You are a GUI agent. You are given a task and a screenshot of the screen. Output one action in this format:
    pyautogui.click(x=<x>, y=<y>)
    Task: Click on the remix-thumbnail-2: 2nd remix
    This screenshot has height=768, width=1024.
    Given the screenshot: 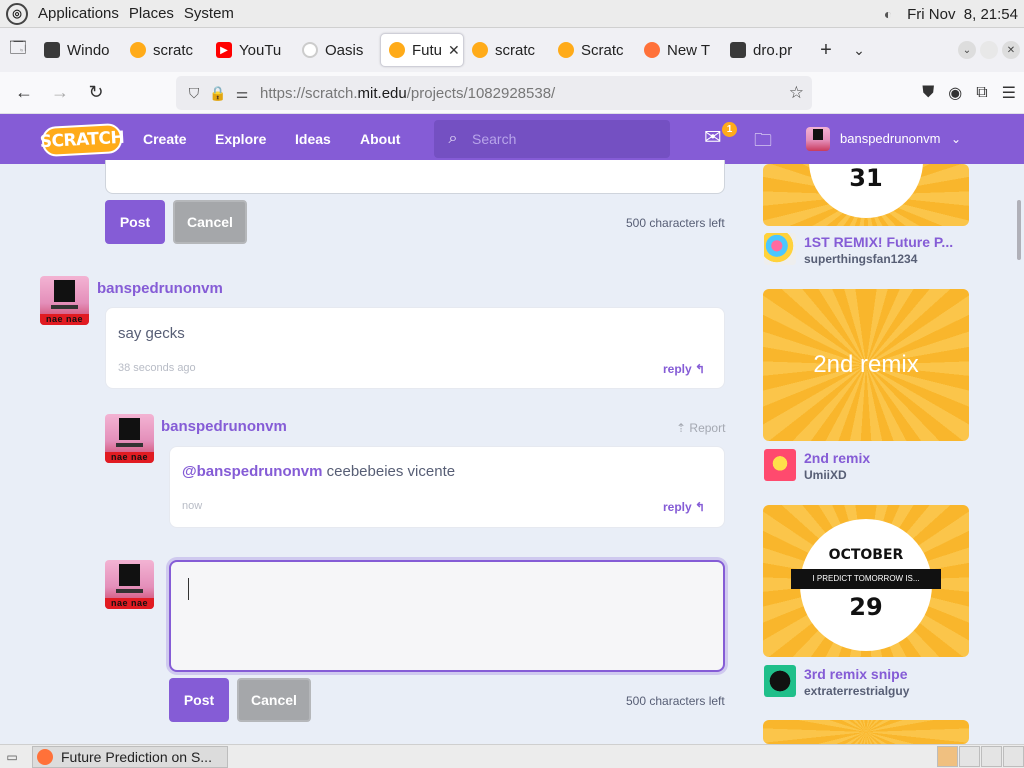 What is the action you would take?
    pyautogui.click(x=866, y=365)
    